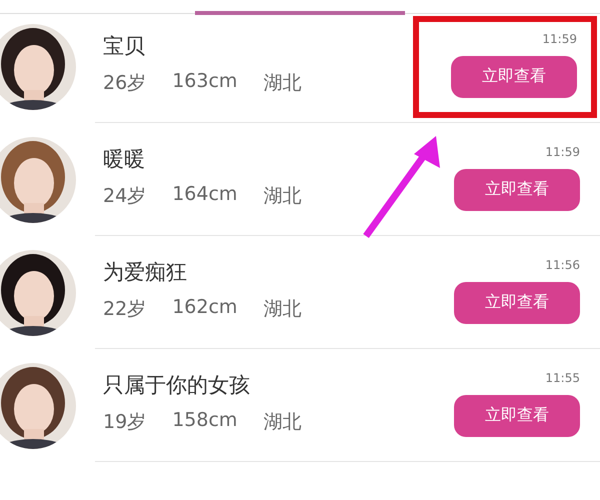 This screenshot has height=500, width=600. I want to click on contact-name: 只属于你的女孩, so click(177, 385).